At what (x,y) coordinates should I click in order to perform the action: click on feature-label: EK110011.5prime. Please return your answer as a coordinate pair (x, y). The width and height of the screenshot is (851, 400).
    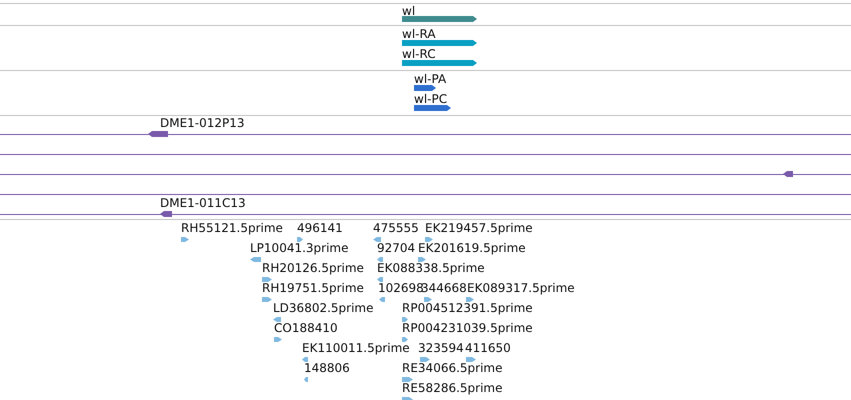
    Looking at the image, I should click on (356, 348).